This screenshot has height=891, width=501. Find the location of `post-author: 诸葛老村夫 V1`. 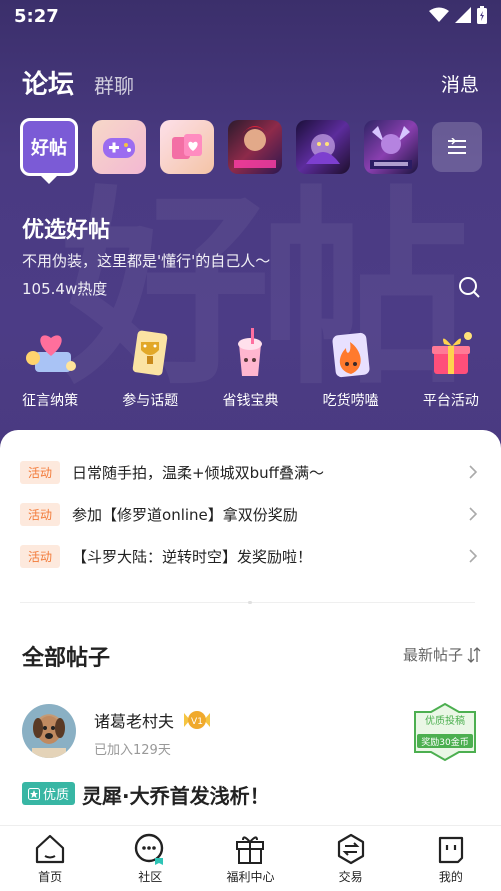

post-author: 诸葛老村夫 V1 is located at coordinates (153, 720).